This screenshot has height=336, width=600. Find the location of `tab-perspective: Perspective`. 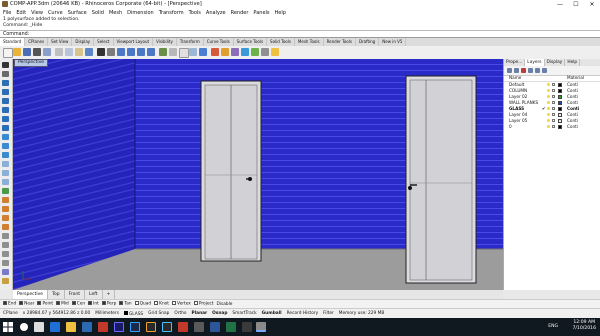

tab-perspective: Perspective is located at coordinates (31, 294).